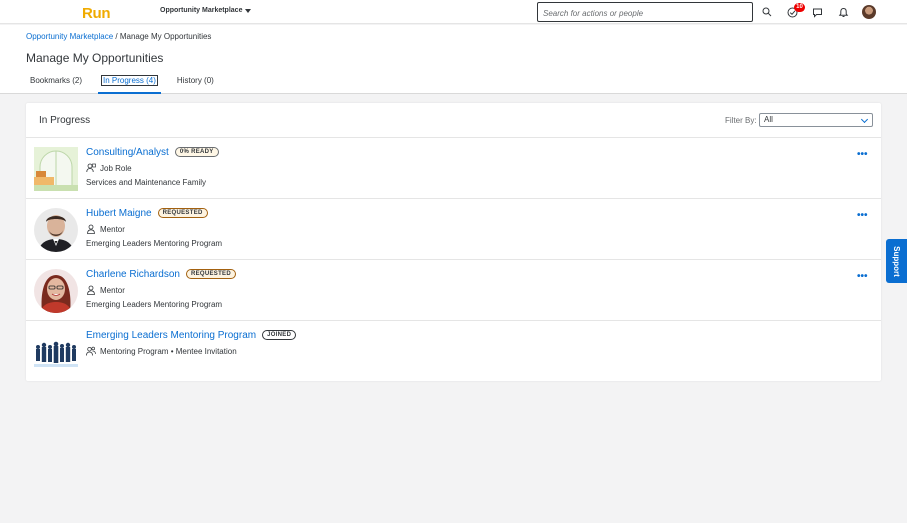 This screenshot has width=907, height=523. What do you see at coordinates (767, 12) in the screenshot?
I see `search-icon` at bounding box center [767, 12].